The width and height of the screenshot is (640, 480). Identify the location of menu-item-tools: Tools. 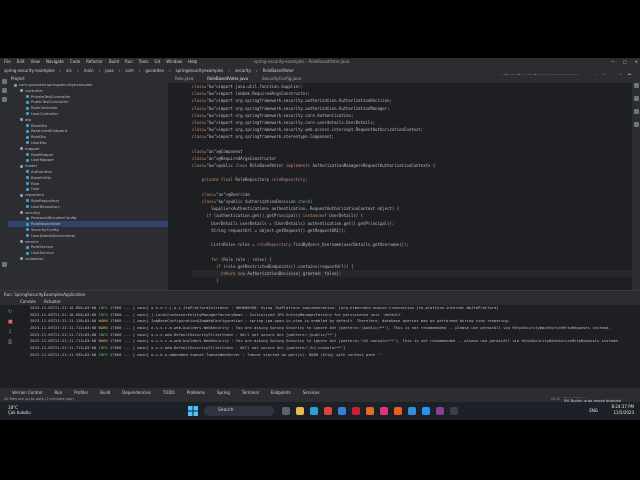
(144, 61).